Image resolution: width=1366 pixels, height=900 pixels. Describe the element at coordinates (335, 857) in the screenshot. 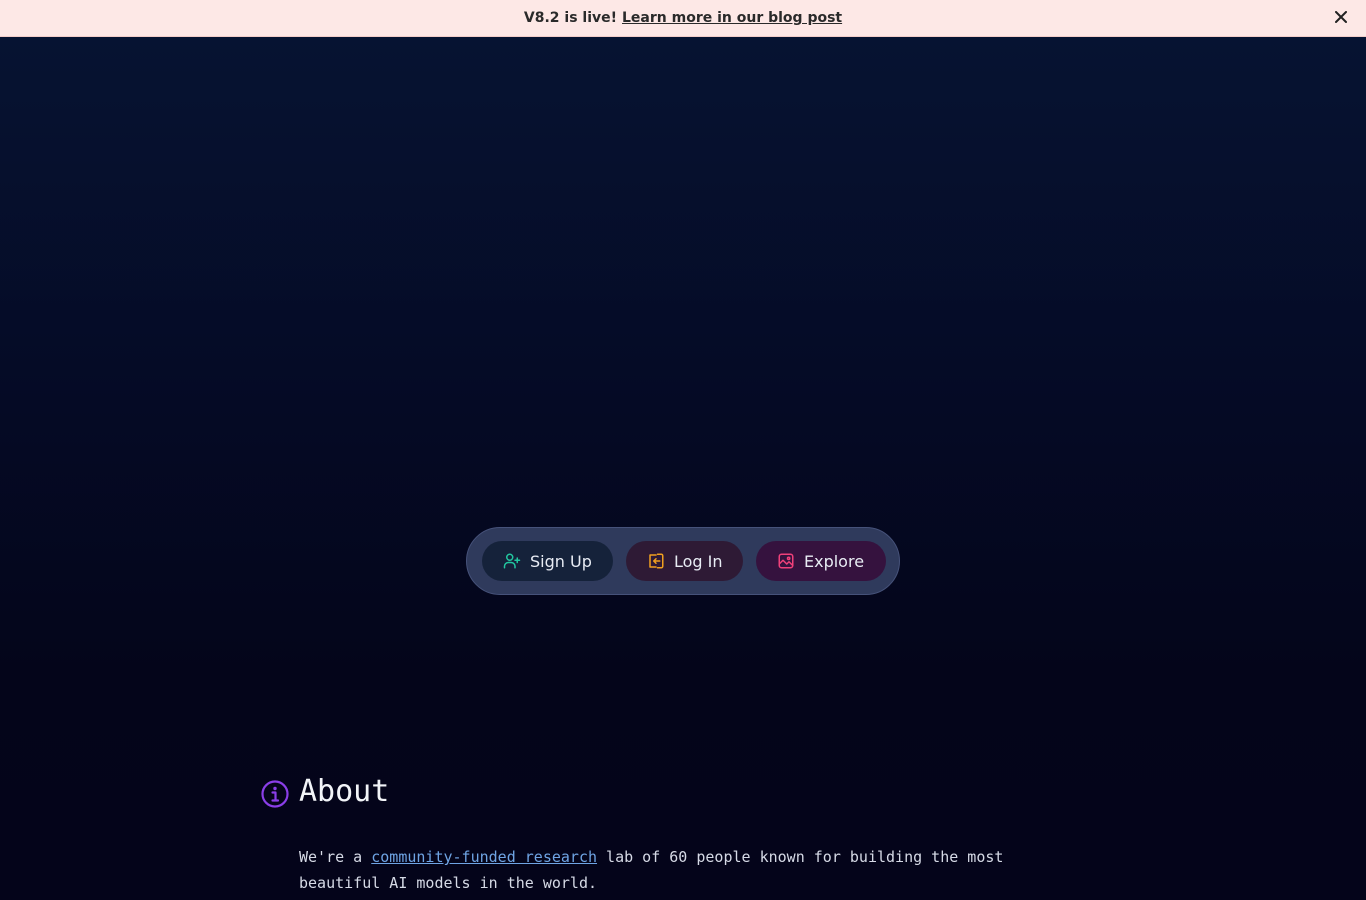

I see `about-text-before: We're a` at that location.